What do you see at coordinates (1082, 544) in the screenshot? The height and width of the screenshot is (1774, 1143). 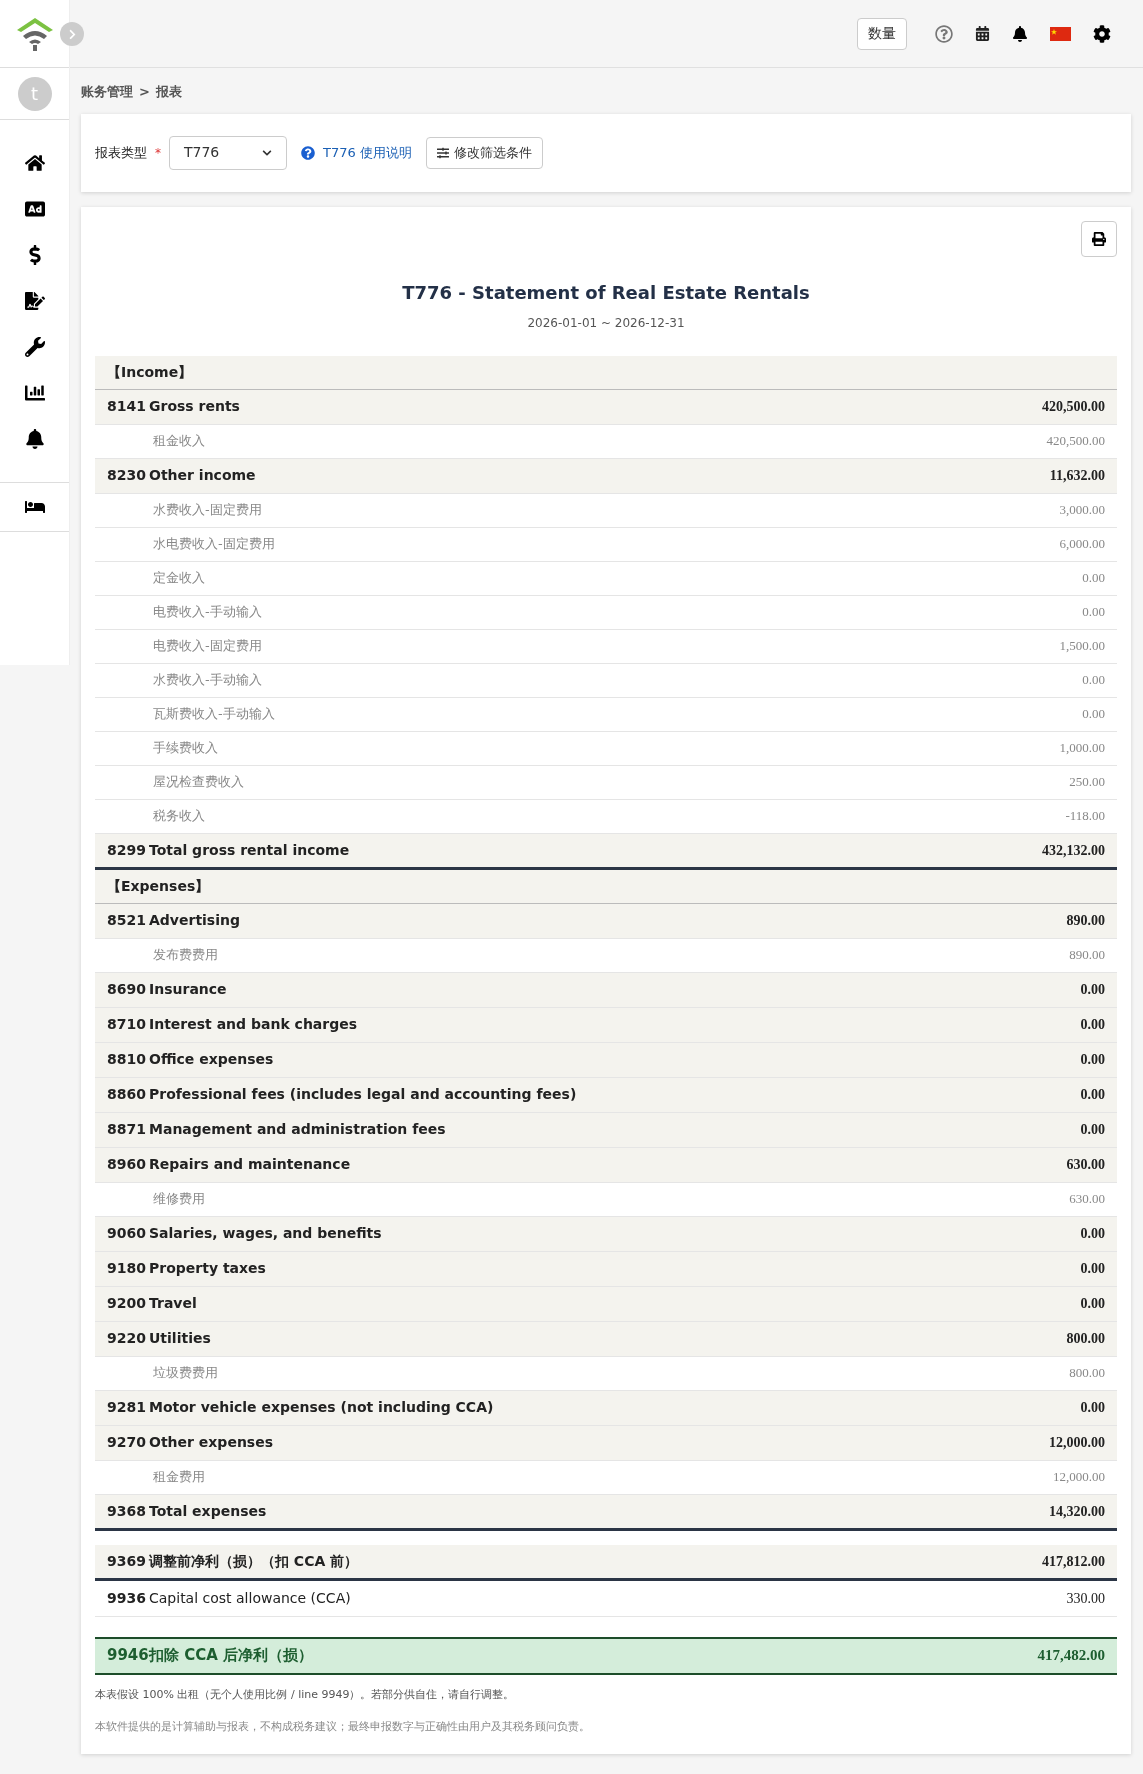 I see `amount: 6,000.00` at bounding box center [1082, 544].